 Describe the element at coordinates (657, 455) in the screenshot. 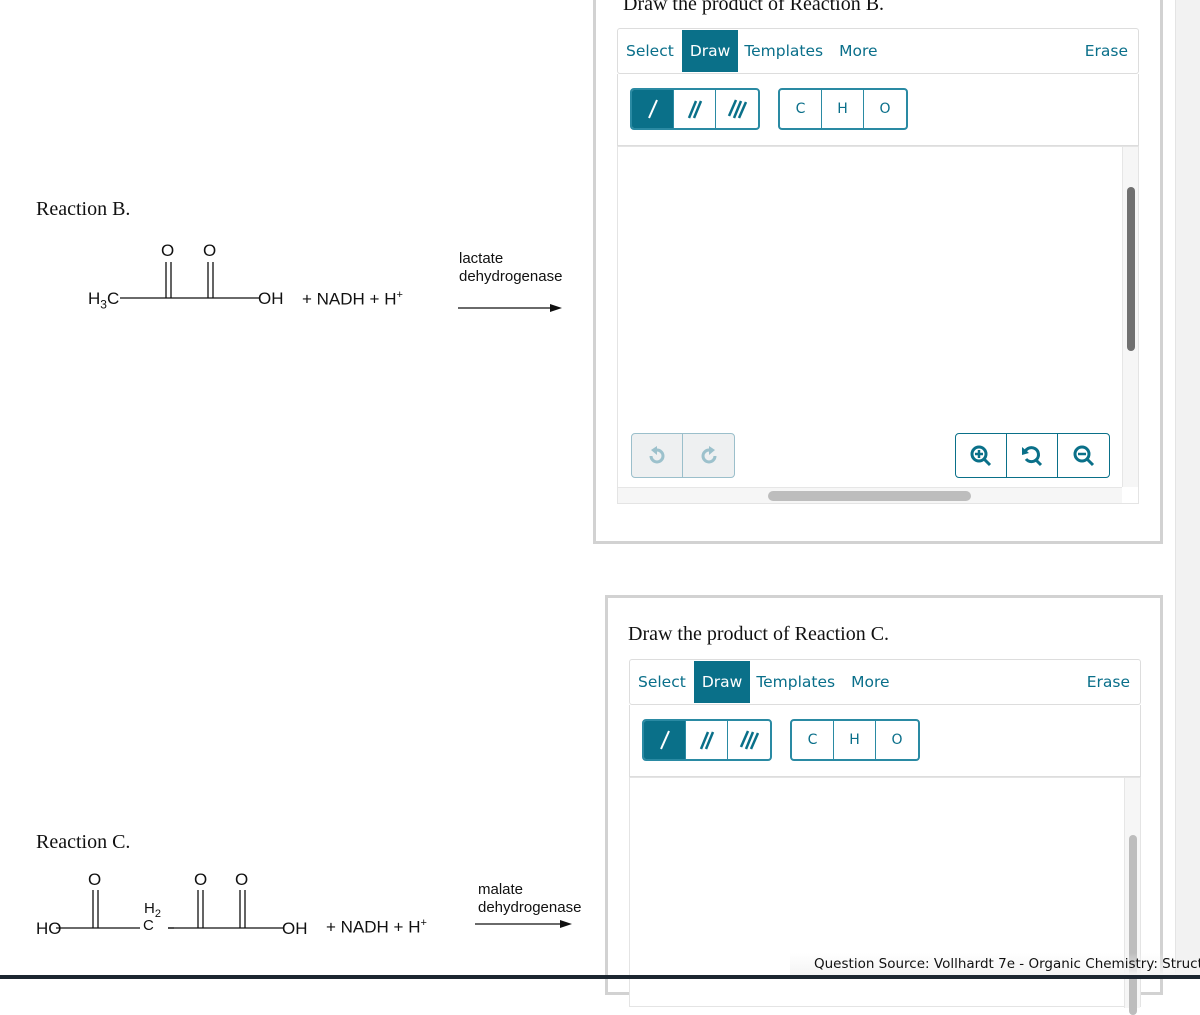

I see `undo-icon` at that location.